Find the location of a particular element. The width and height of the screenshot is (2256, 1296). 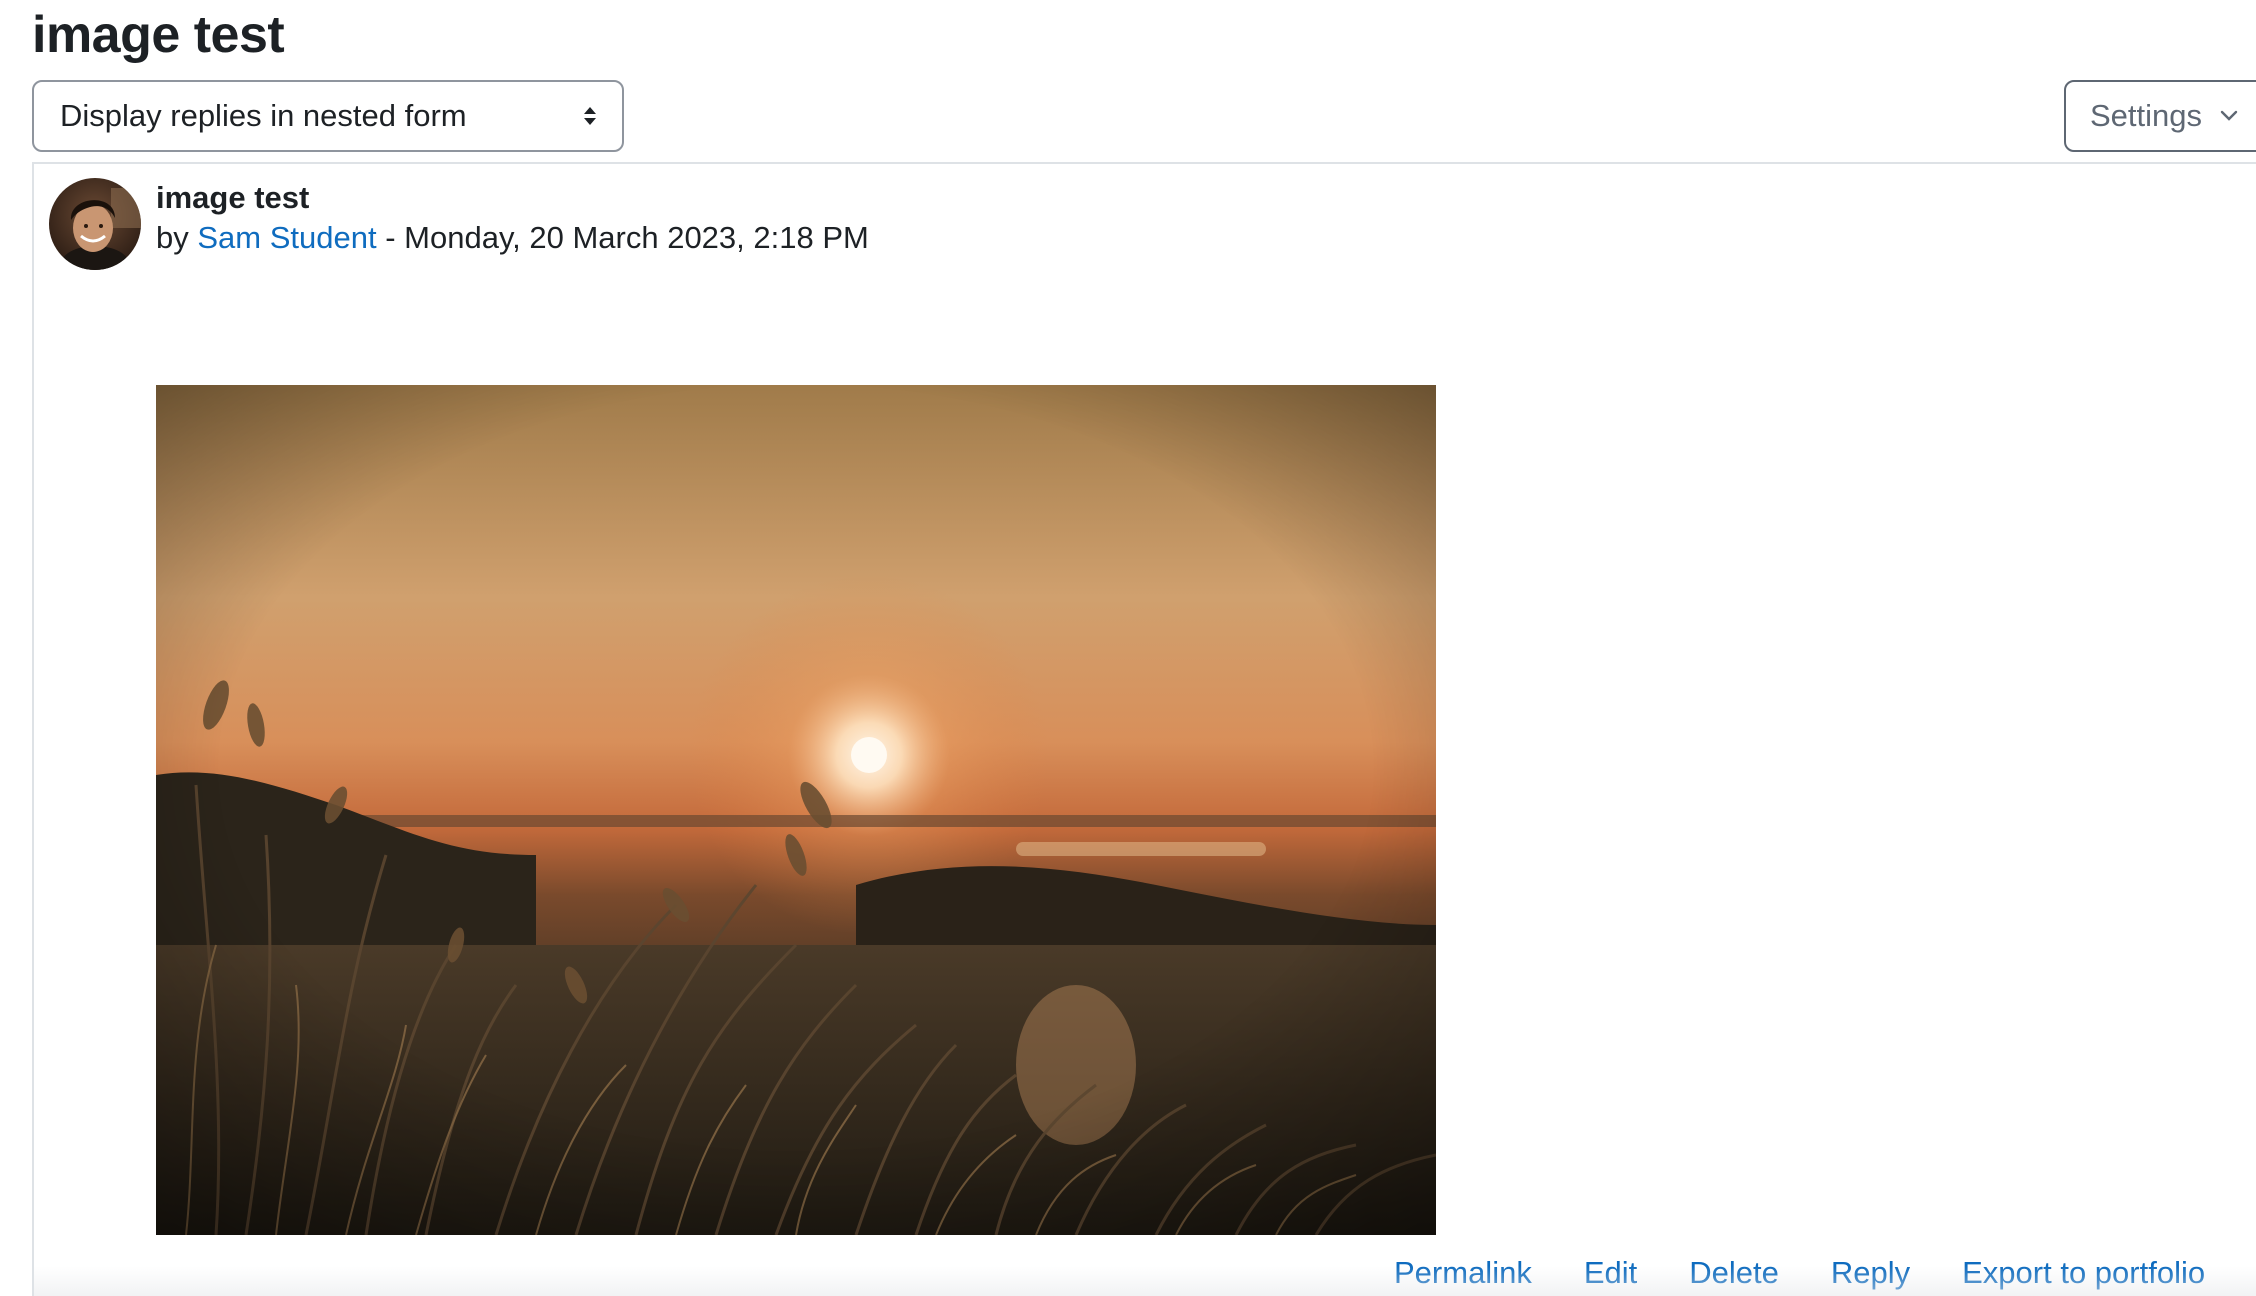

settings-button: Settings is located at coordinates (2160, 116).